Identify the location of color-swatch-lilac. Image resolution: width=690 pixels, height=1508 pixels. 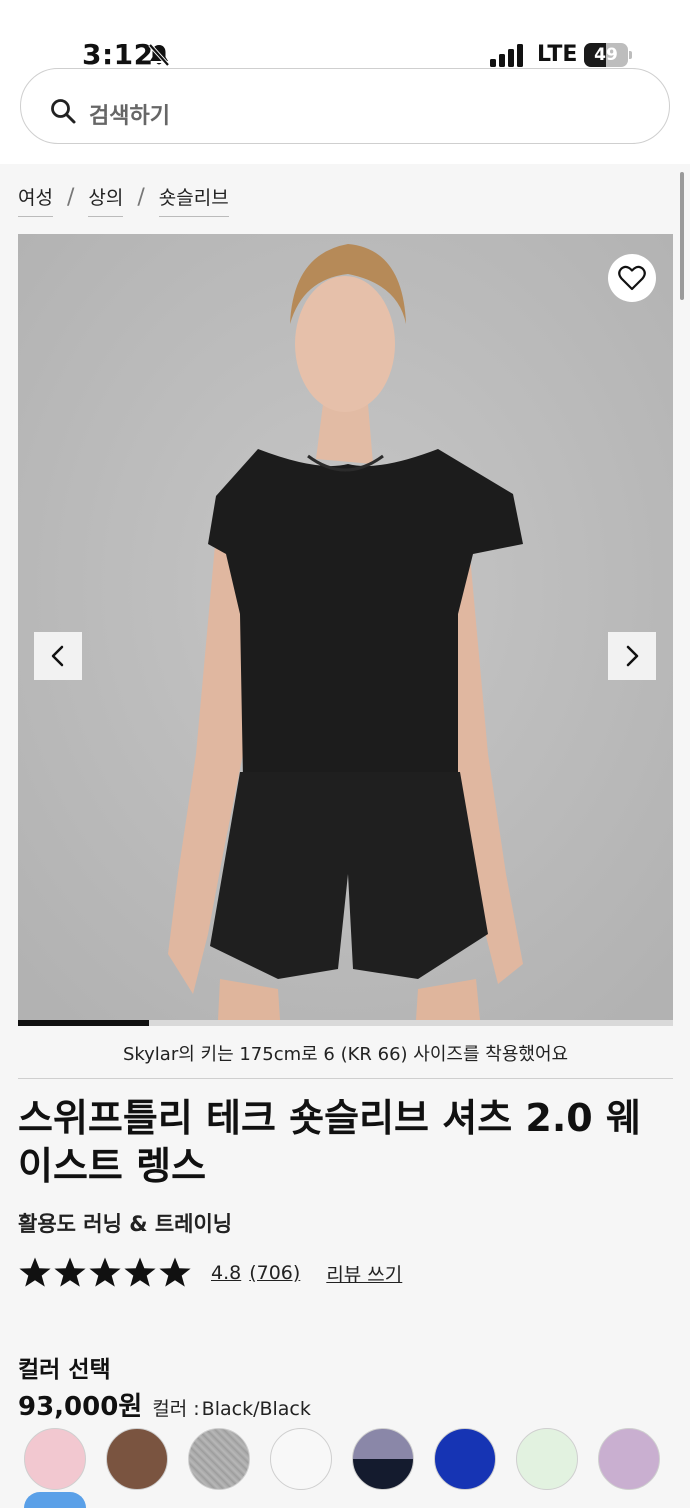
(629, 1459).